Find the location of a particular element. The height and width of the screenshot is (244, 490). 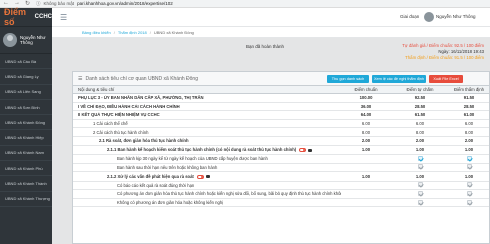

row-name: 2 Cải cách thủ tục hành chính is located at coordinates (207, 132).